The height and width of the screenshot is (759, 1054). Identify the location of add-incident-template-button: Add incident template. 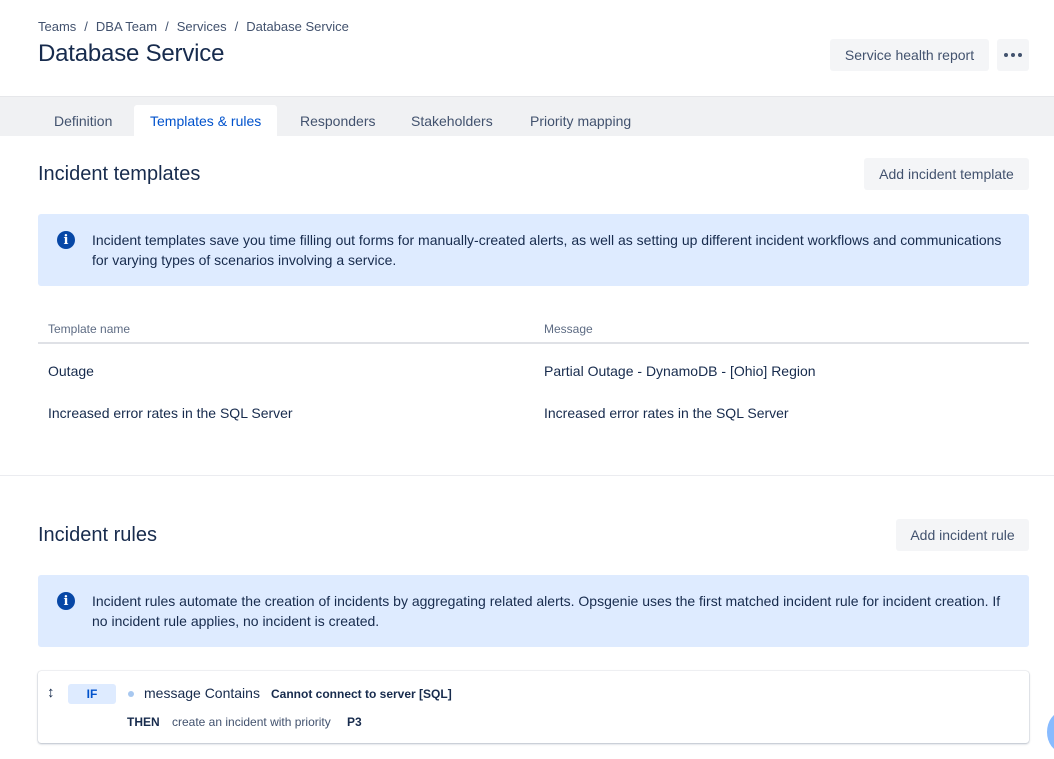
(946, 174).